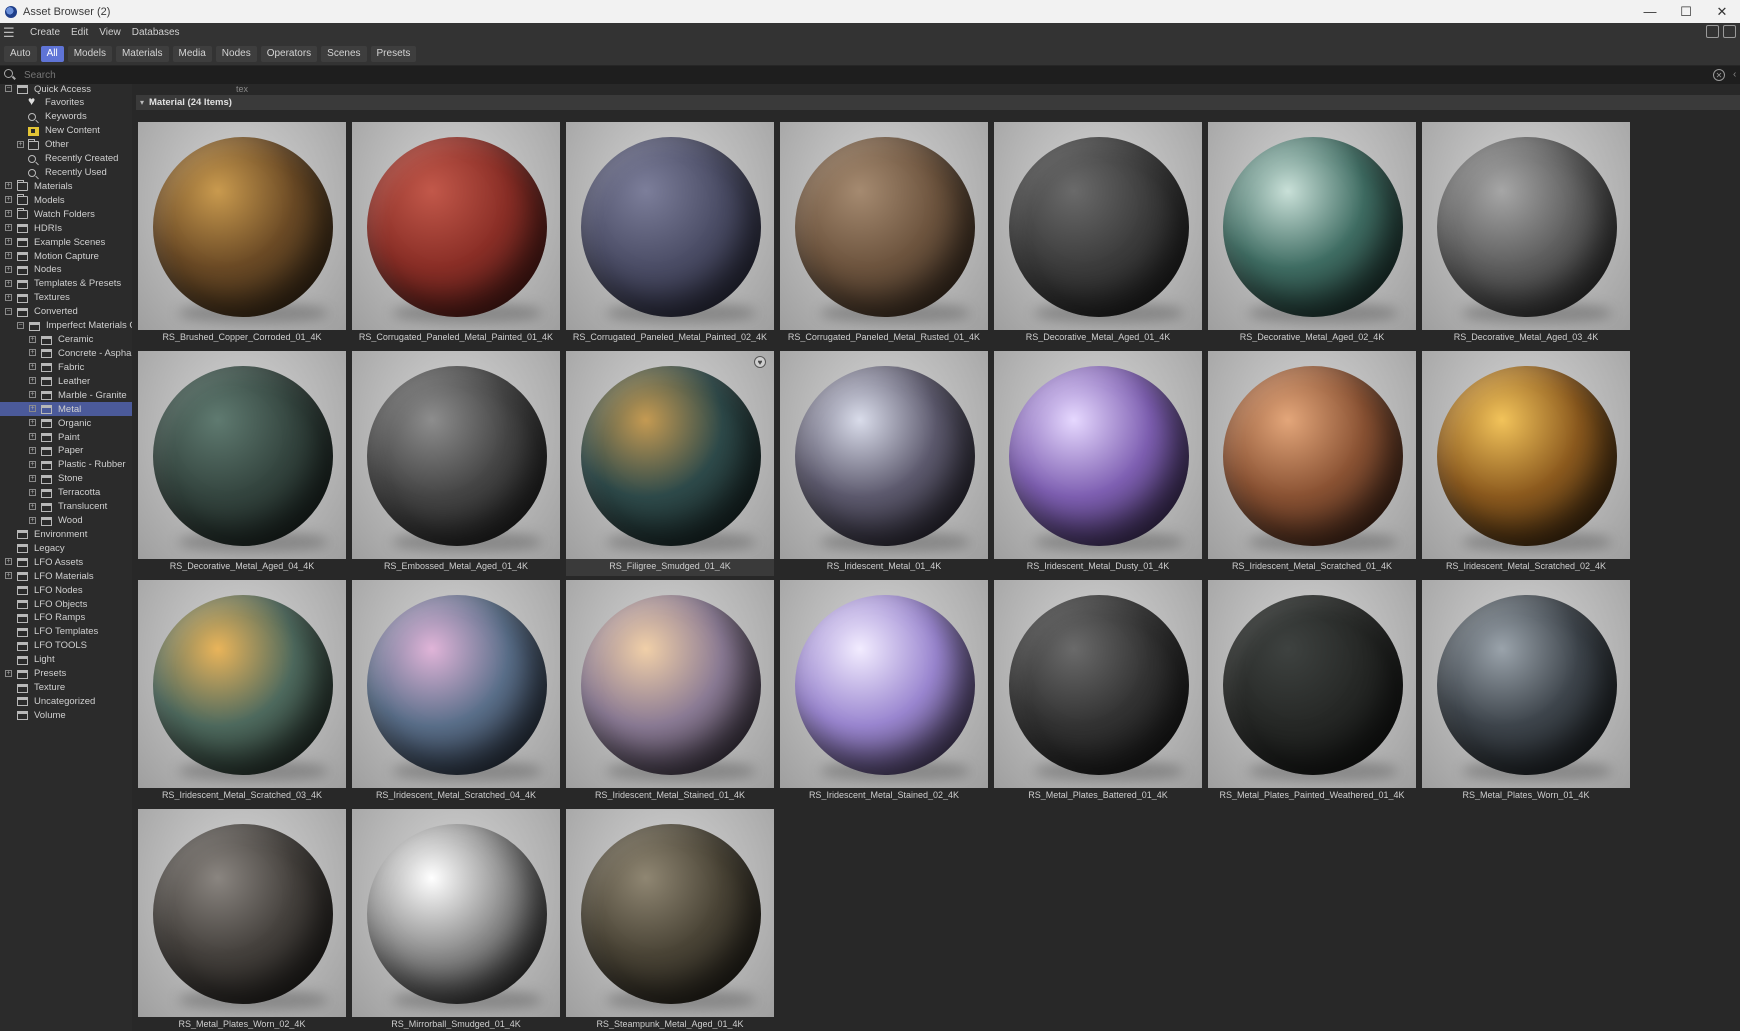  I want to click on panel-icon, so click(1729, 31).